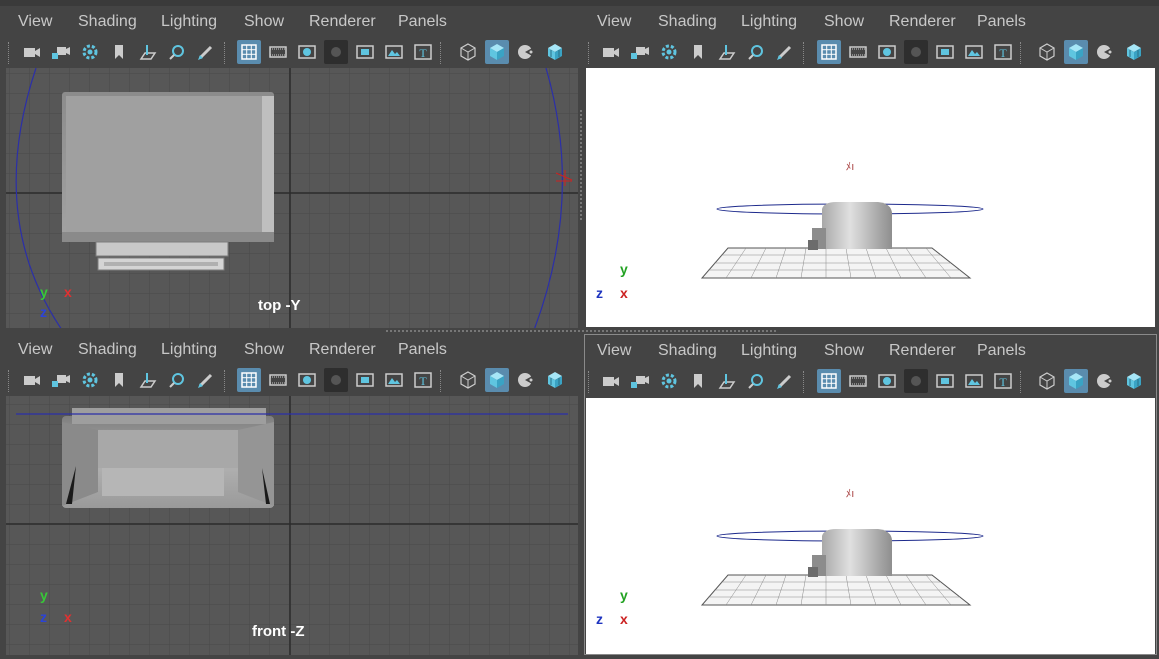 This screenshot has height=659, width=1159. I want to click on panel-splitter-vertical, so click(582, 165).